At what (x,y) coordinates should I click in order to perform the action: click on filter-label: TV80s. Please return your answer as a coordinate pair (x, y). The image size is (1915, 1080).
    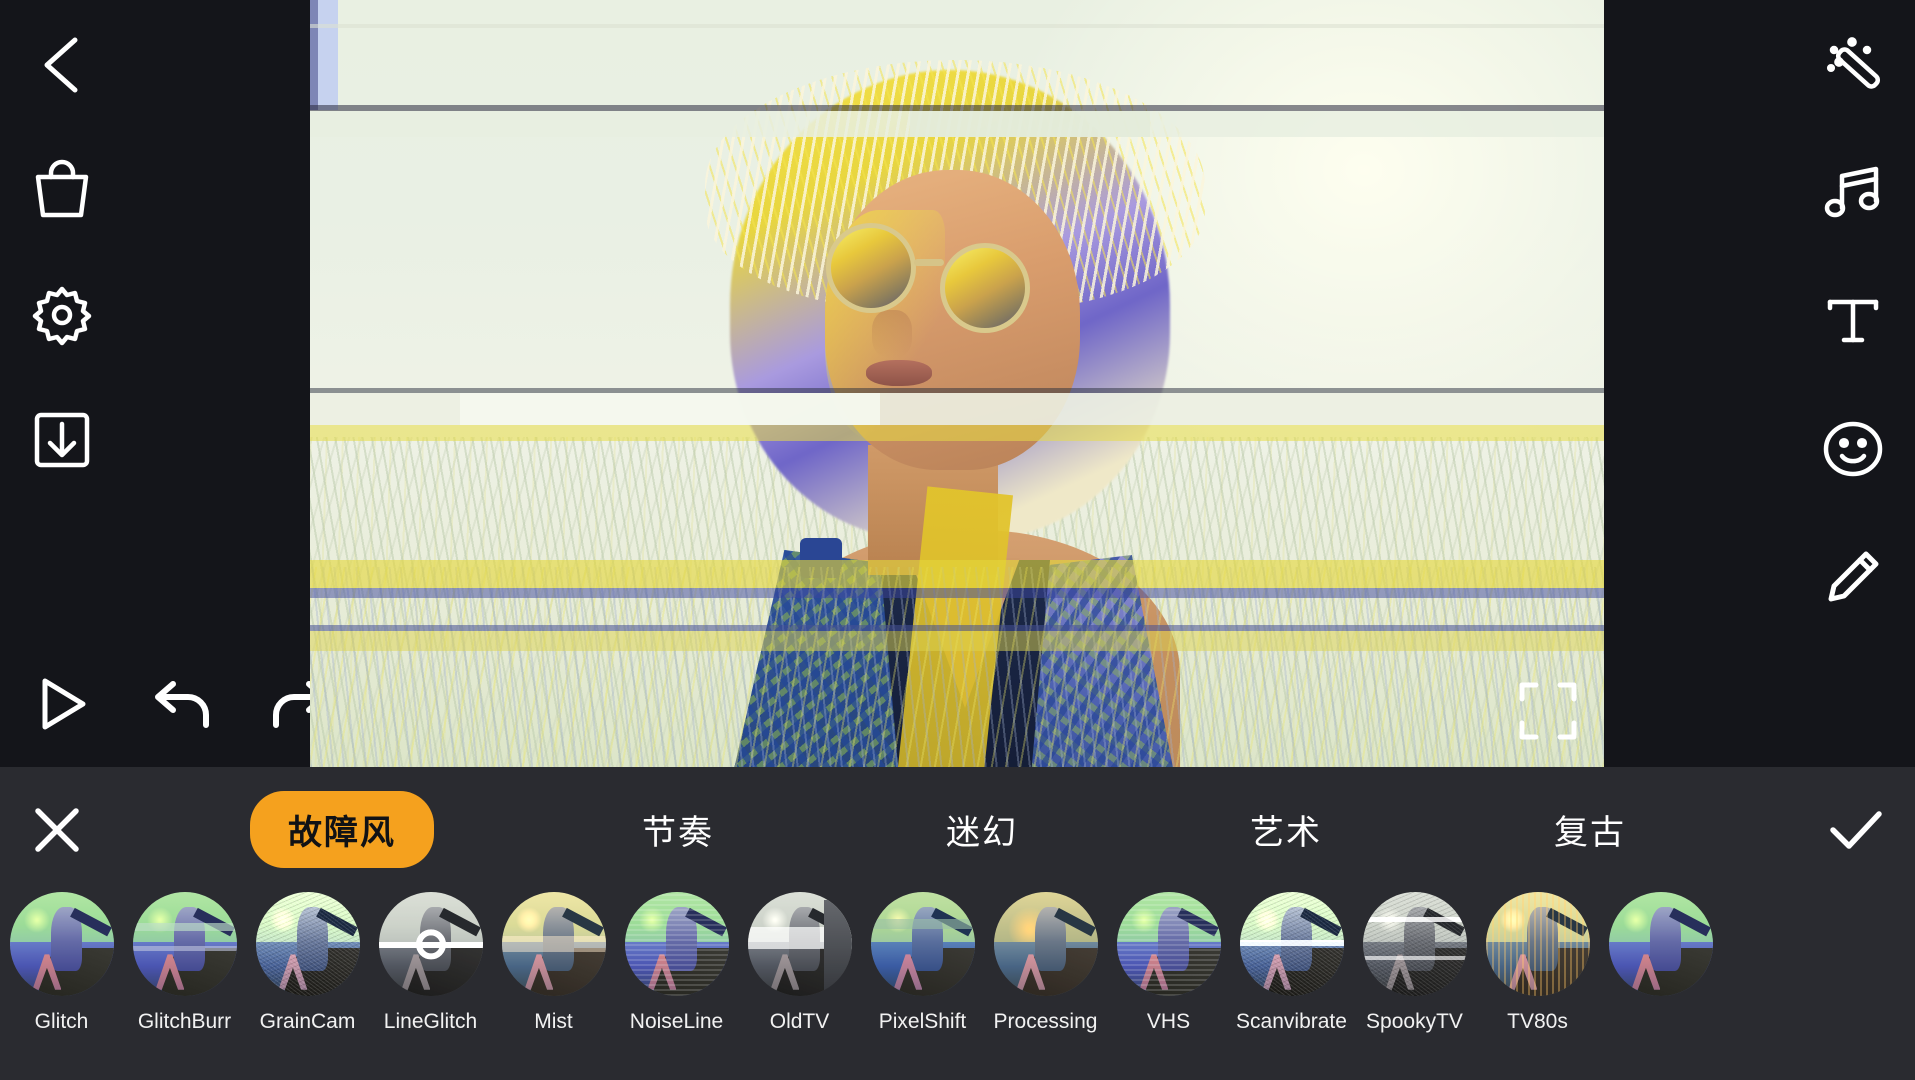
    Looking at the image, I should click on (1537, 1021).